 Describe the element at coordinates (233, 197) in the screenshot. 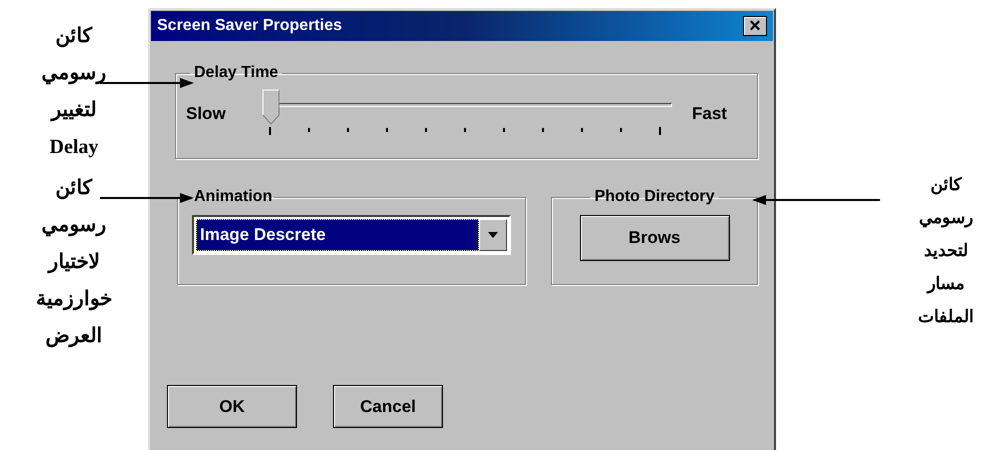

I see `group-label: Animation` at that location.